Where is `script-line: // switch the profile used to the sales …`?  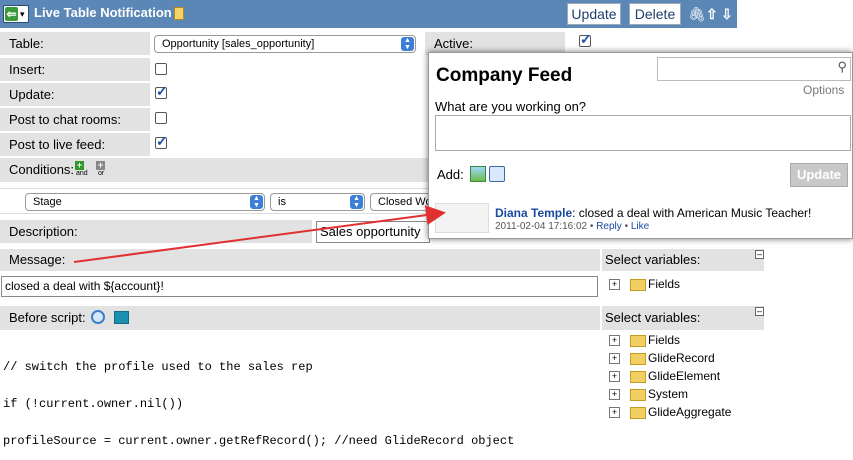 script-line: // switch the profile used to the sales … is located at coordinates (158, 367).